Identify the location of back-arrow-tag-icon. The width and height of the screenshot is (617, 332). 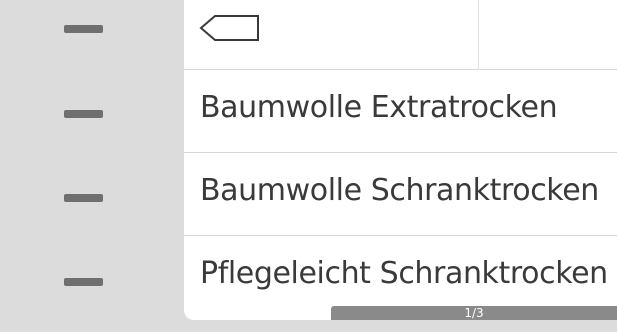
(229, 28).